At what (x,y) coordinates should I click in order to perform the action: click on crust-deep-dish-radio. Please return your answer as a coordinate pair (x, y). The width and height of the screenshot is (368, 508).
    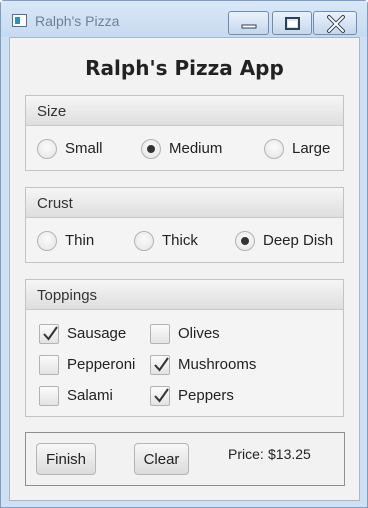
    Looking at the image, I should click on (245, 241).